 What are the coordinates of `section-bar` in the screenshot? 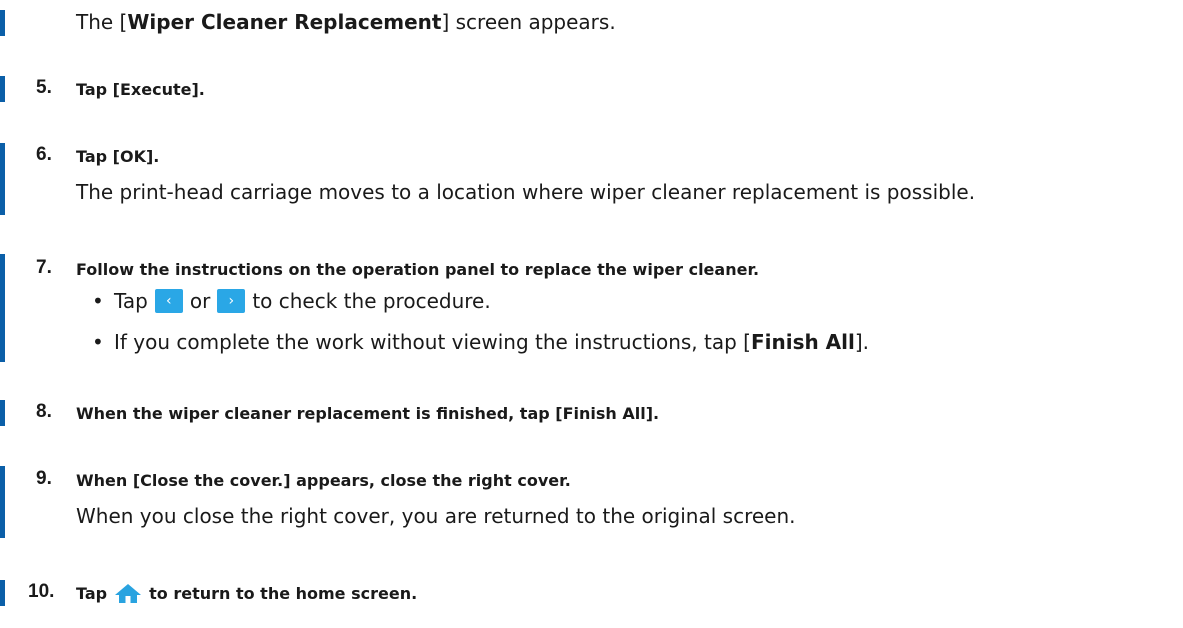 It's located at (2, 23).